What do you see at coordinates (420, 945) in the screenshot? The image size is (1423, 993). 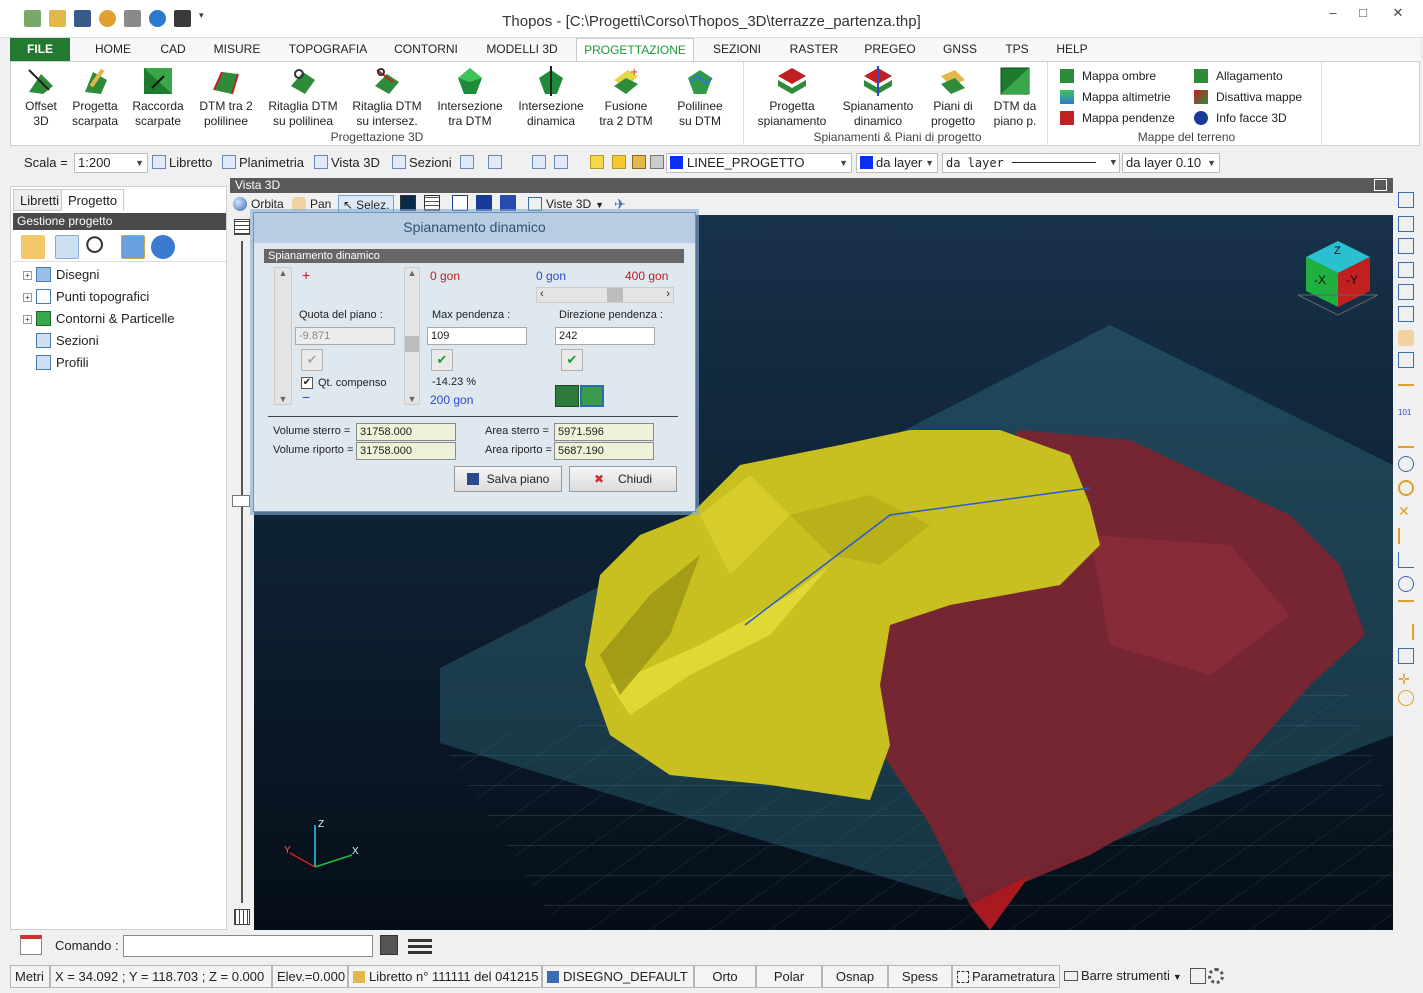 I see `list-icon` at bounding box center [420, 945].